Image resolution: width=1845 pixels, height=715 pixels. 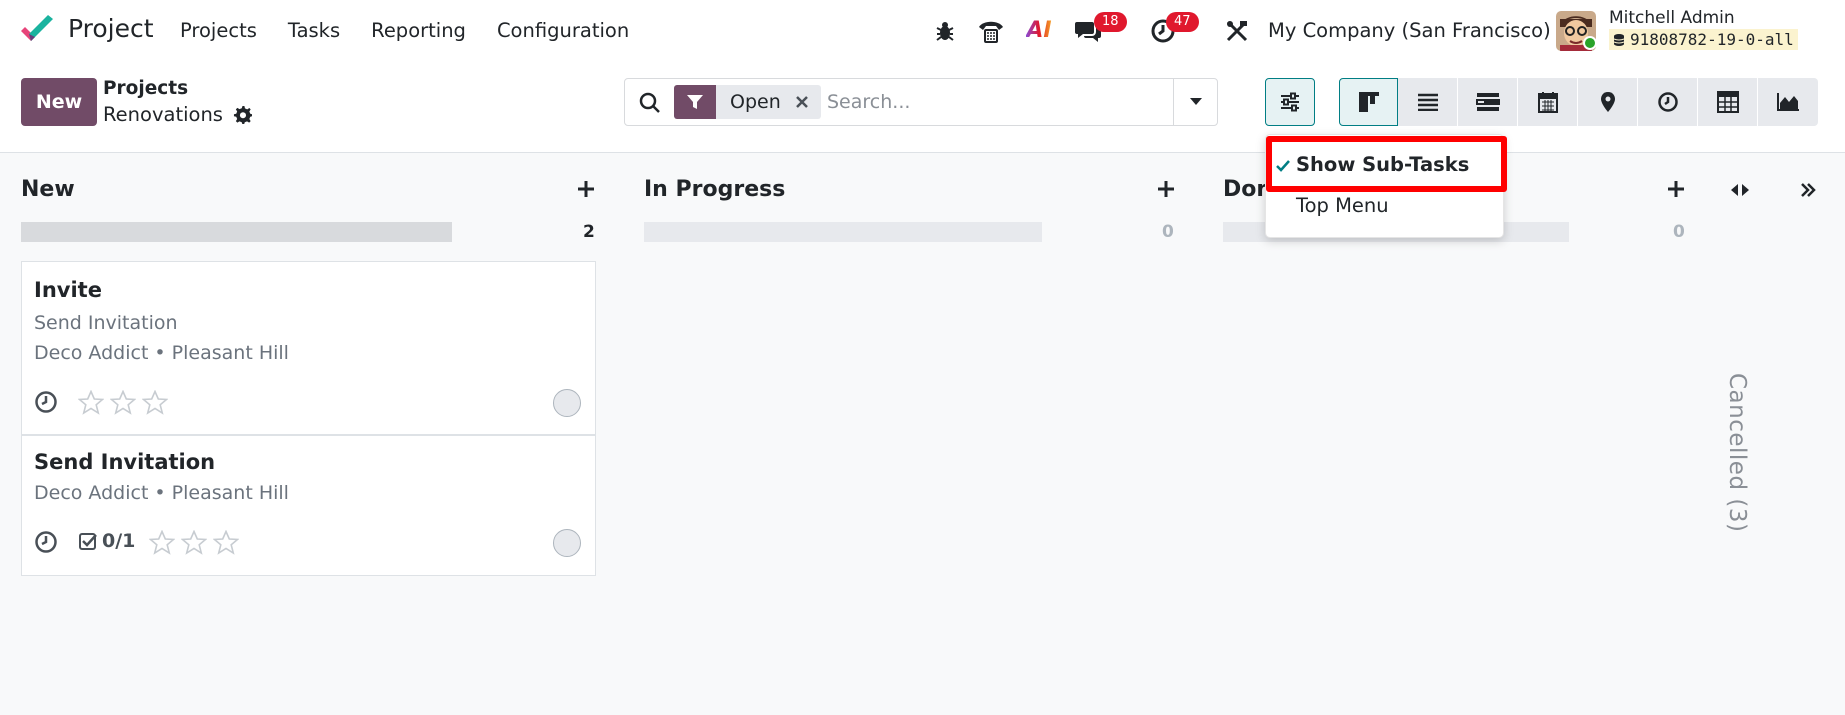 I want to click on search-icon, so click(x=650, y=103).